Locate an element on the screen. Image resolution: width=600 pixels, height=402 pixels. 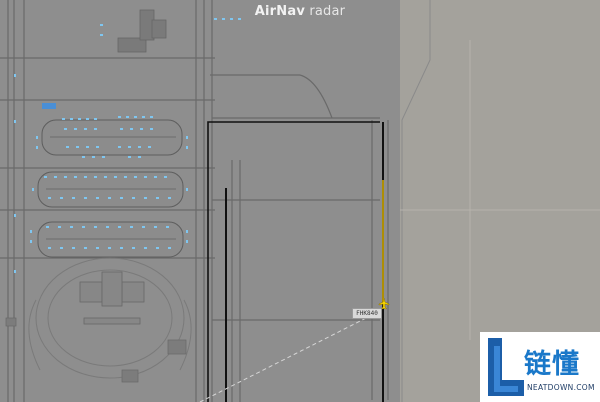
aircraft-callsign-label: FHK840 is located at coordinates (367, 313).